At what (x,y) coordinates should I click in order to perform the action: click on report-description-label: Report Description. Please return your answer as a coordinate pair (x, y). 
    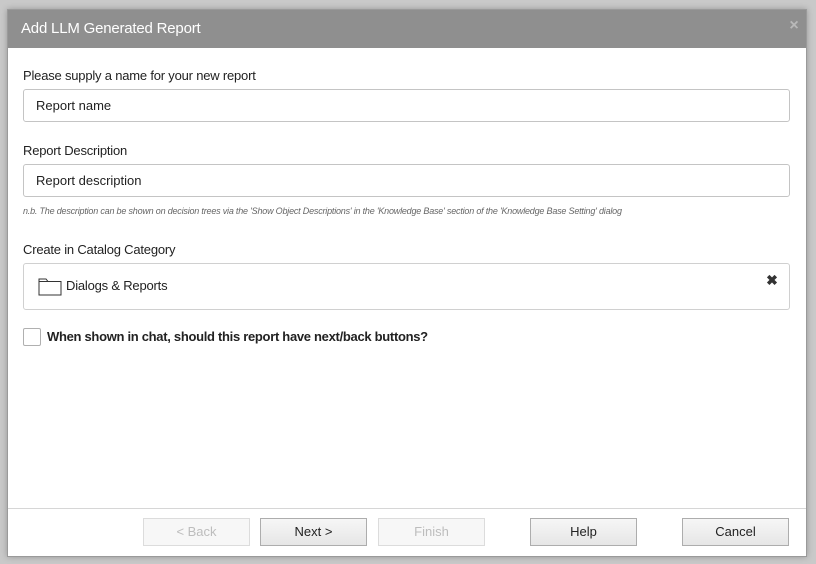
    Looking at the image, I should click on (75, 150).